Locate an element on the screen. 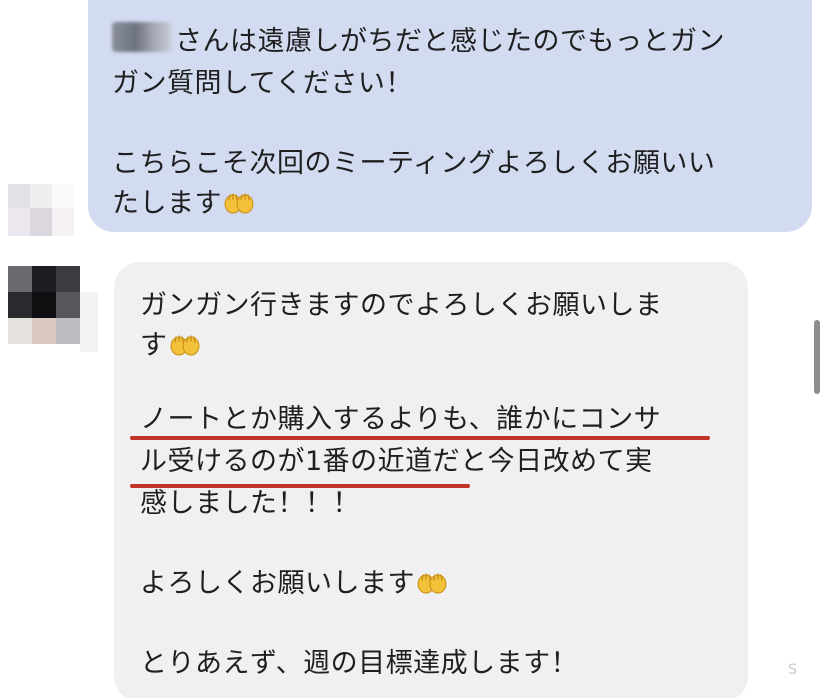 This screenshot has height=698, width=828. sent-line-4-text: たします is located at coordinates (167, 203).